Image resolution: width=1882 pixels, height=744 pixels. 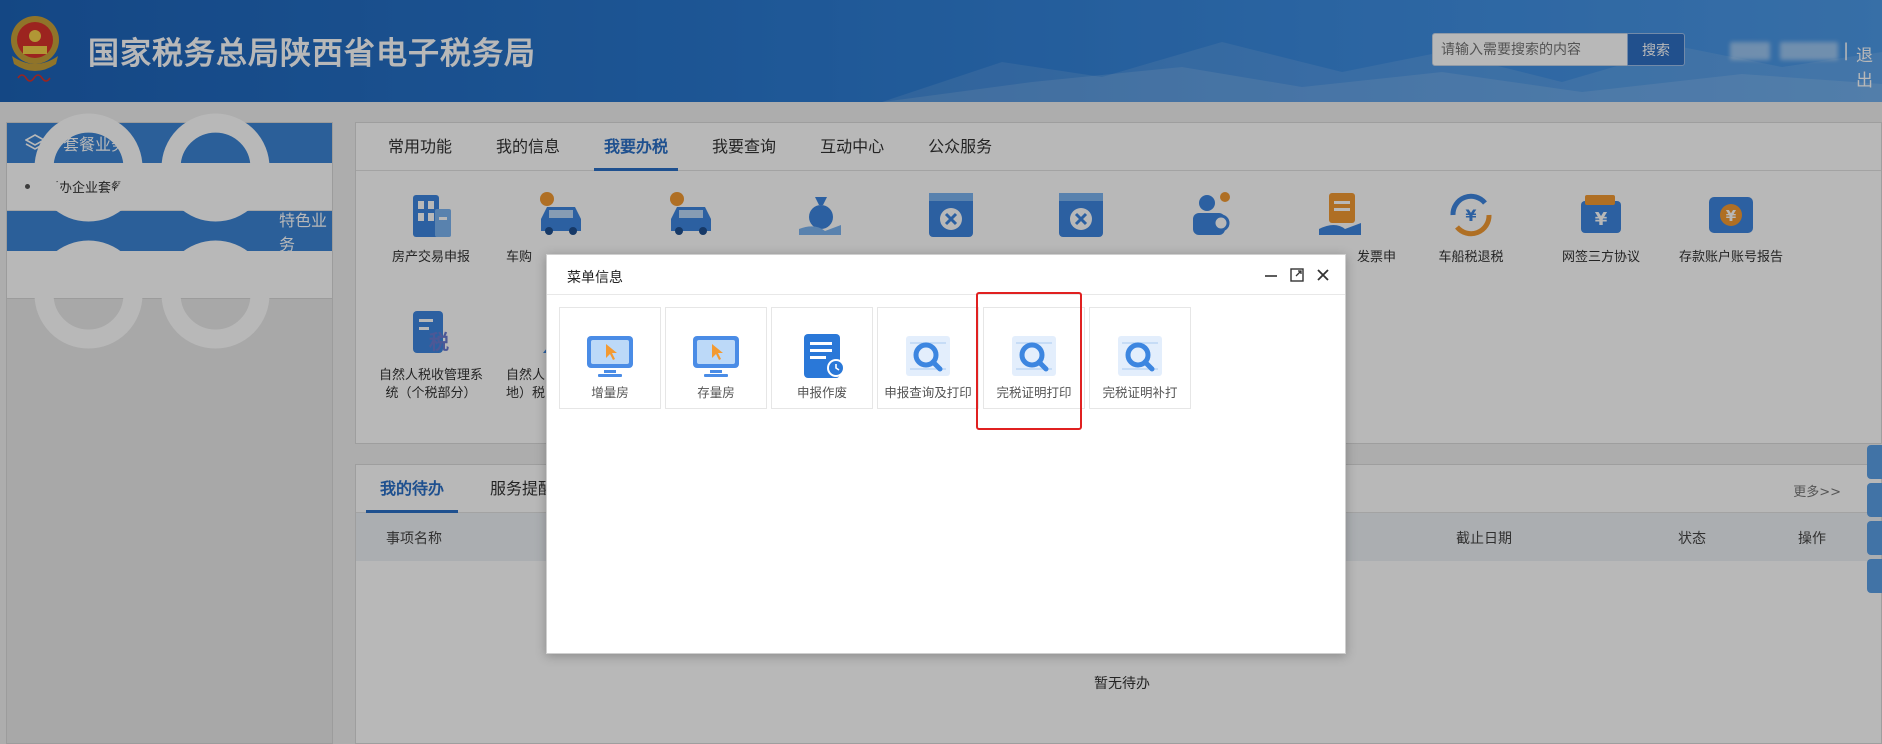 What do you see at coordinates (821, 392) in the screenshot?
I see `menu-item-label: 申报作废` at bounding box center [821, 392].